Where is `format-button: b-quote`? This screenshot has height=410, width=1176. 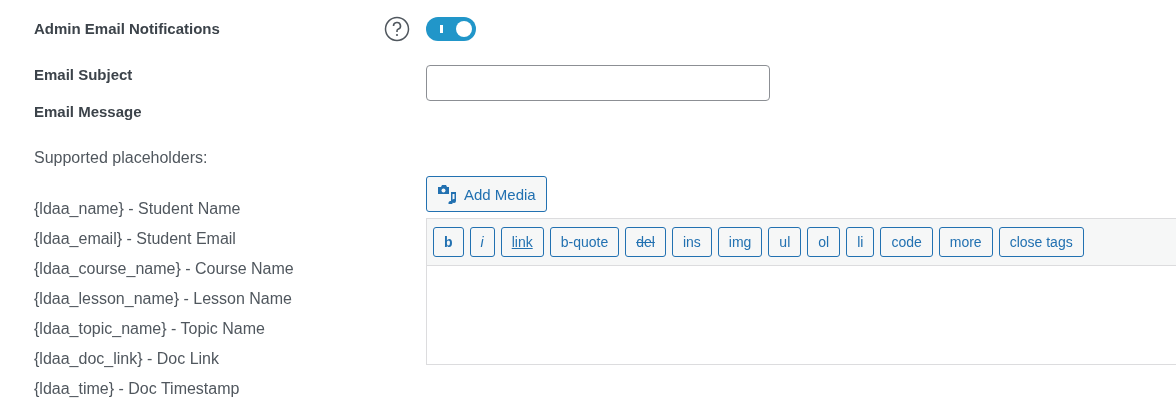 format-button: b-quote is located at coordinates (584, 242).